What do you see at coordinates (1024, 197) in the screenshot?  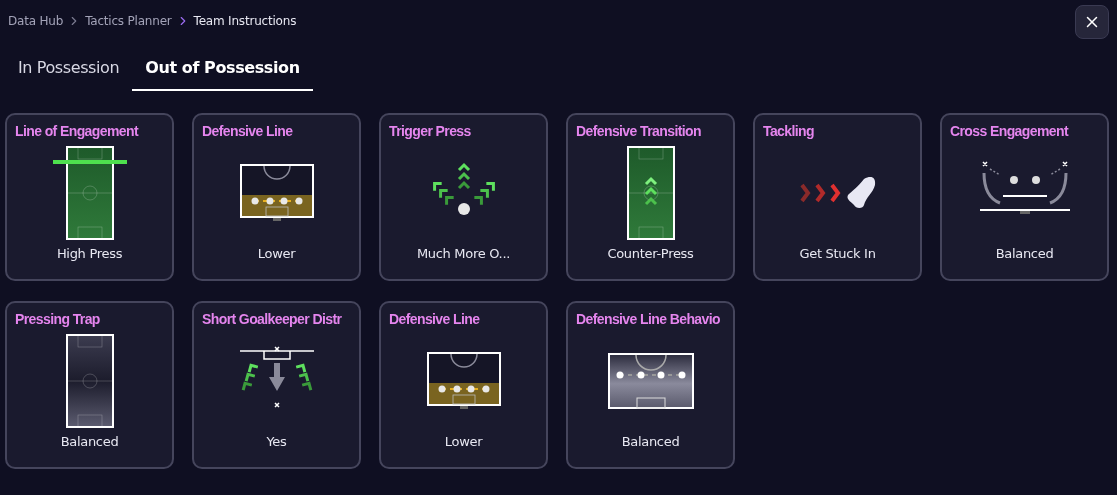 I see `instruction-card: Cross Engagement Balanced` at bounding box center [1024, 197].